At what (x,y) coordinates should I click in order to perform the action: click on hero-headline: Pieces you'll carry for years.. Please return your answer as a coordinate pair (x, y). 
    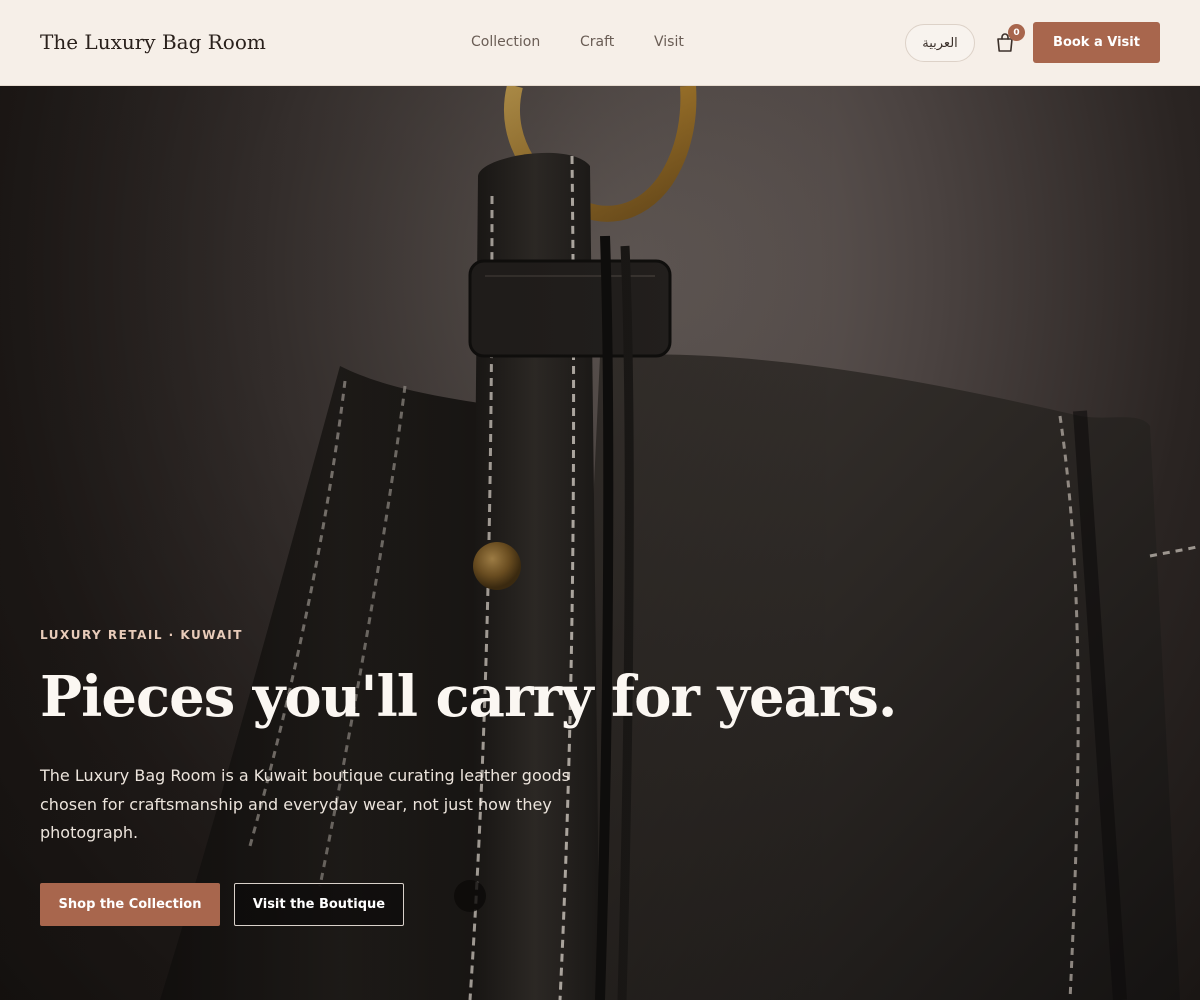
    Looking at the image, I should click on (468, 697).